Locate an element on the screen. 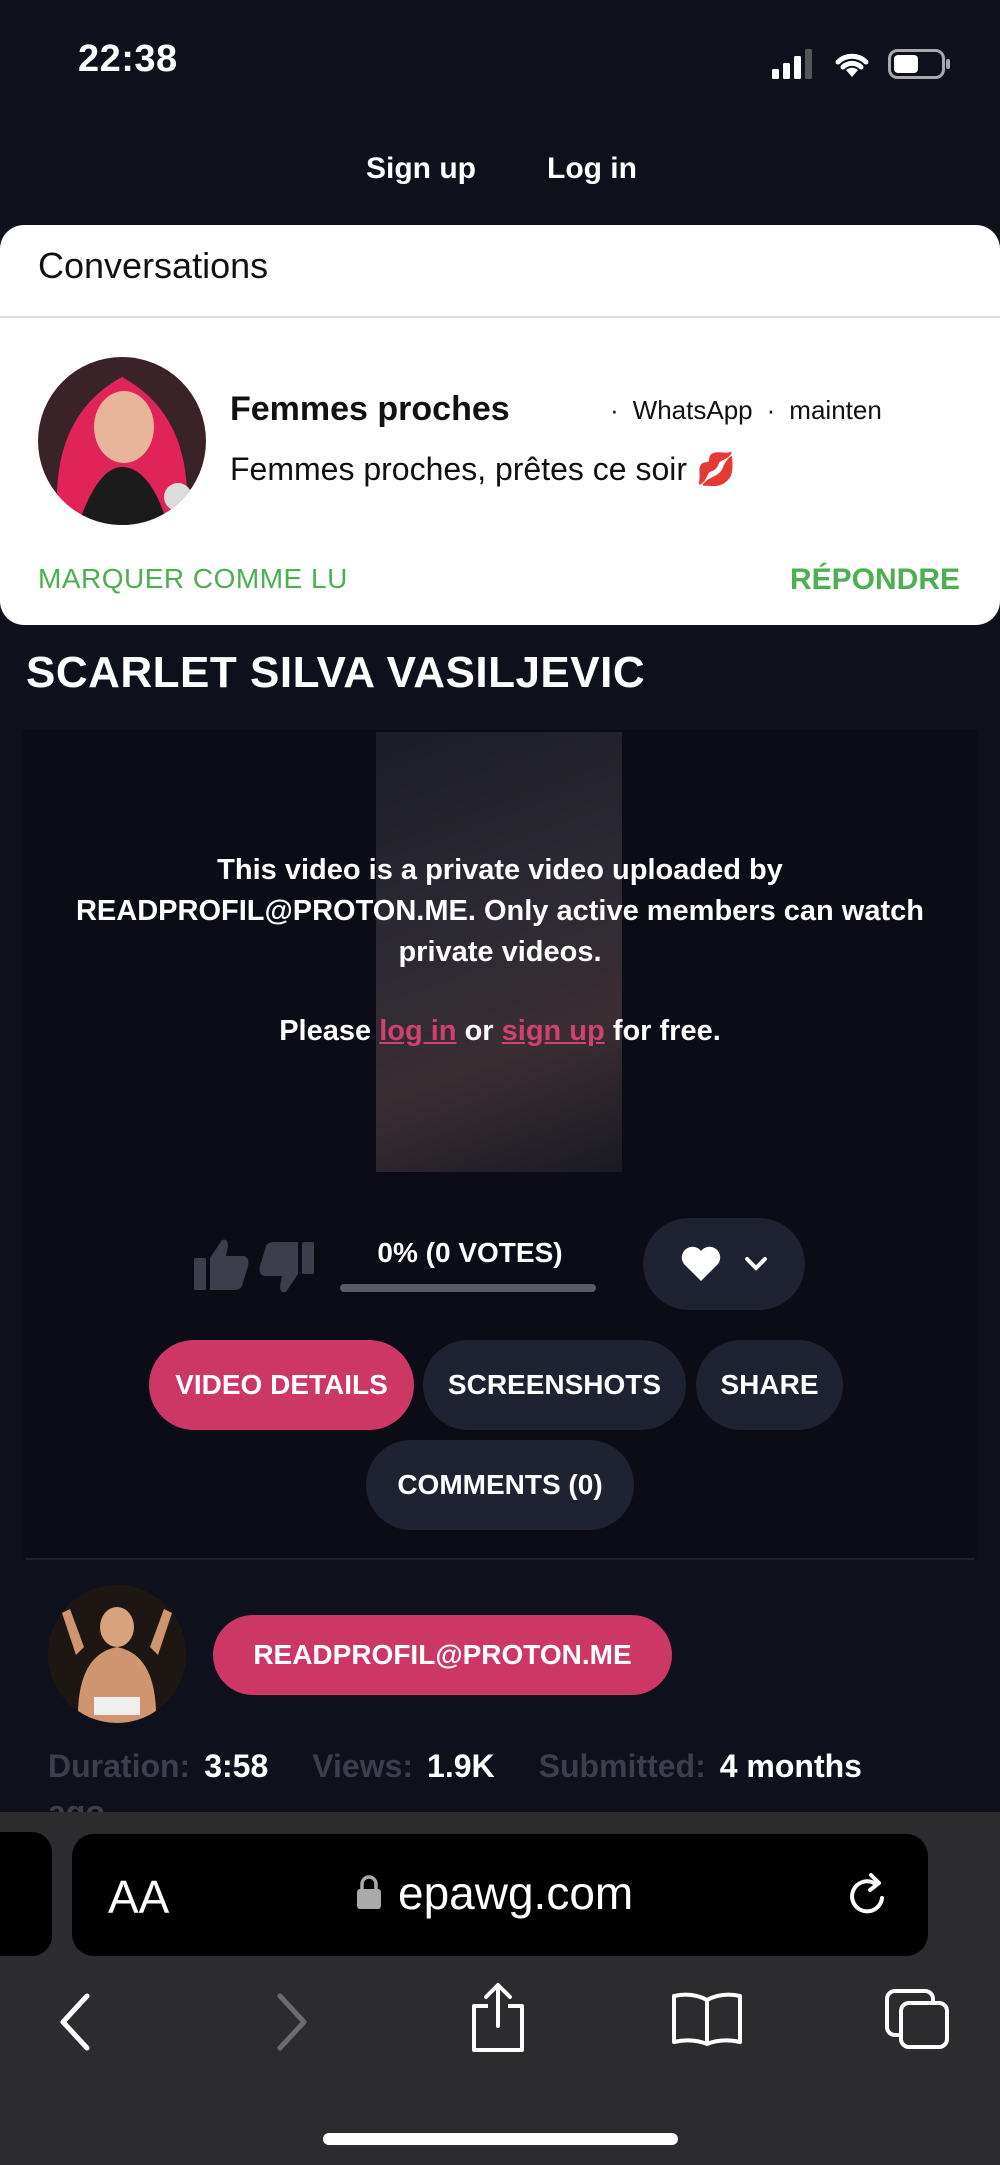 The height and width of the screenshot is (2165, 1000). login-link: Log in is located at coordinates (592, 169).